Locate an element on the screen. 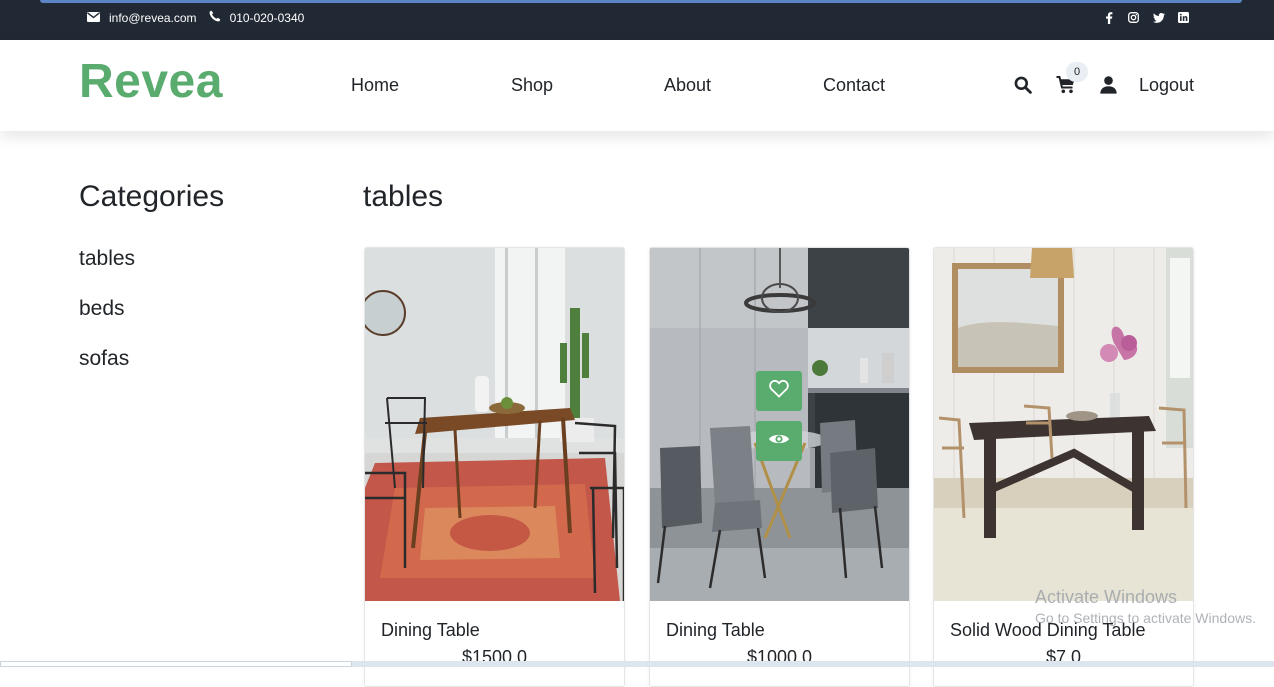 This screenshot has height=687, width=1274. cart-count-badge: 0 is located at coordinates (1077, 72).